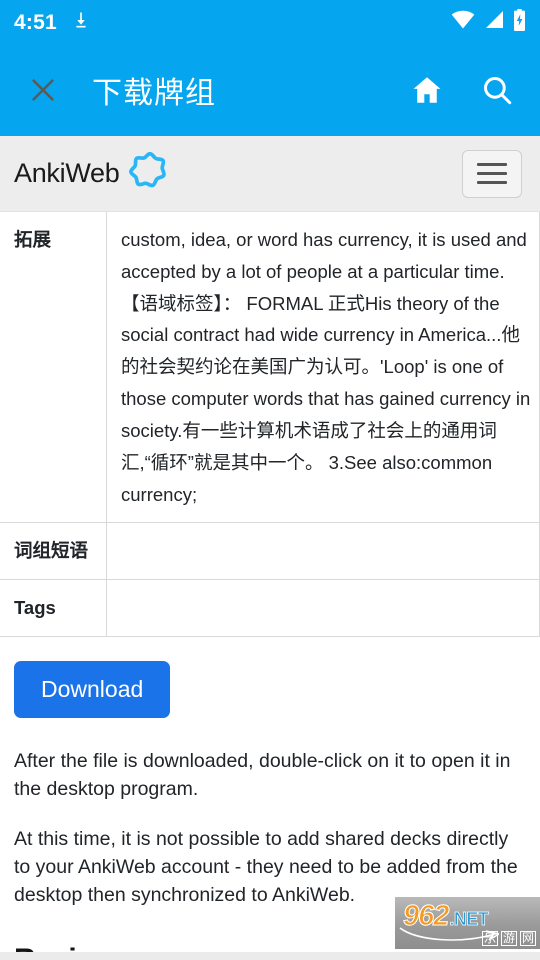  What do you see at coordinates (270, 174) in the screenshot?
I see `ankiweb-header: AnkiWeb` at bounding box center [270, 174].